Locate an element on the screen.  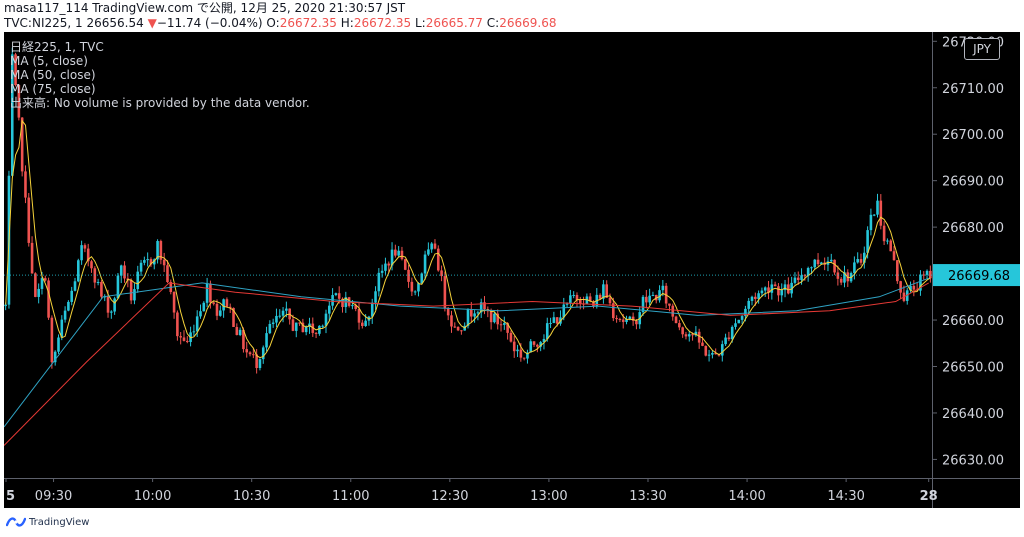
time-tick-label: 13:00 is located at coordinates (548, 496).